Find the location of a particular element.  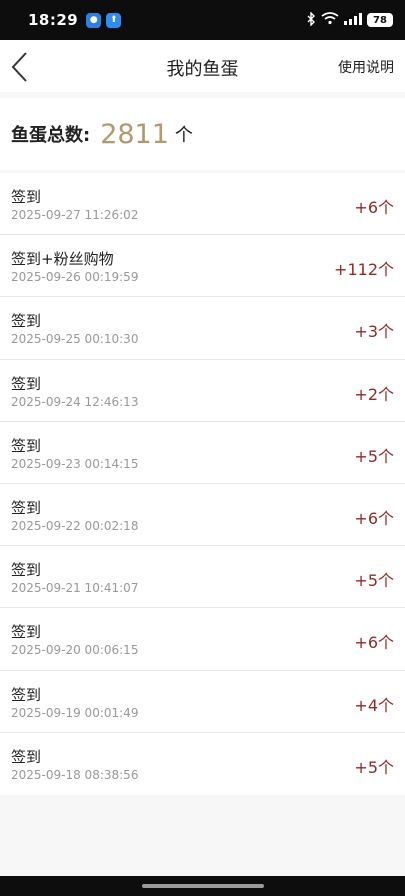

list-item: 签到 2025-09-21 10:41:07 +5个 is located at coordinates (202, 577).